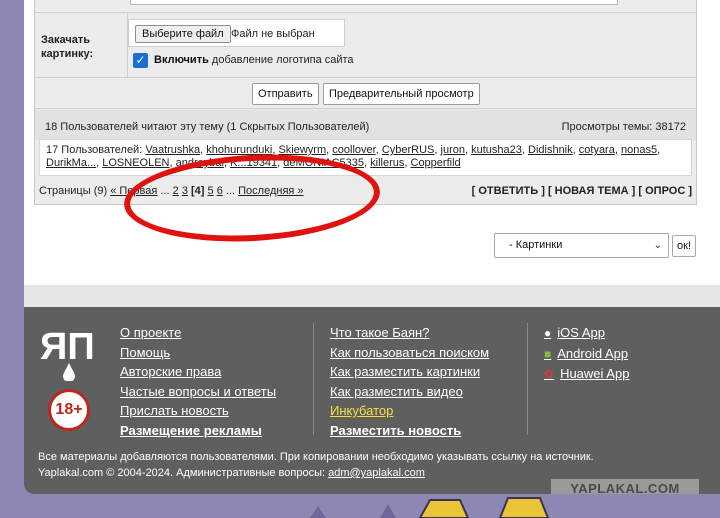 The width and height of the screenshot is (720, 518). I want to click on user-link: deMONIAC5335, so click(323, 163).